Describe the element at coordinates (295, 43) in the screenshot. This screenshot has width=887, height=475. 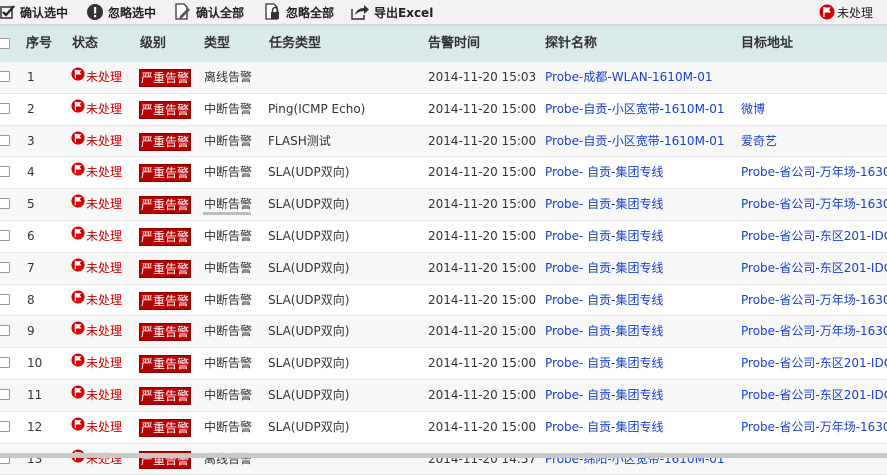
I see `header-task-type: 任务类型` at that location.